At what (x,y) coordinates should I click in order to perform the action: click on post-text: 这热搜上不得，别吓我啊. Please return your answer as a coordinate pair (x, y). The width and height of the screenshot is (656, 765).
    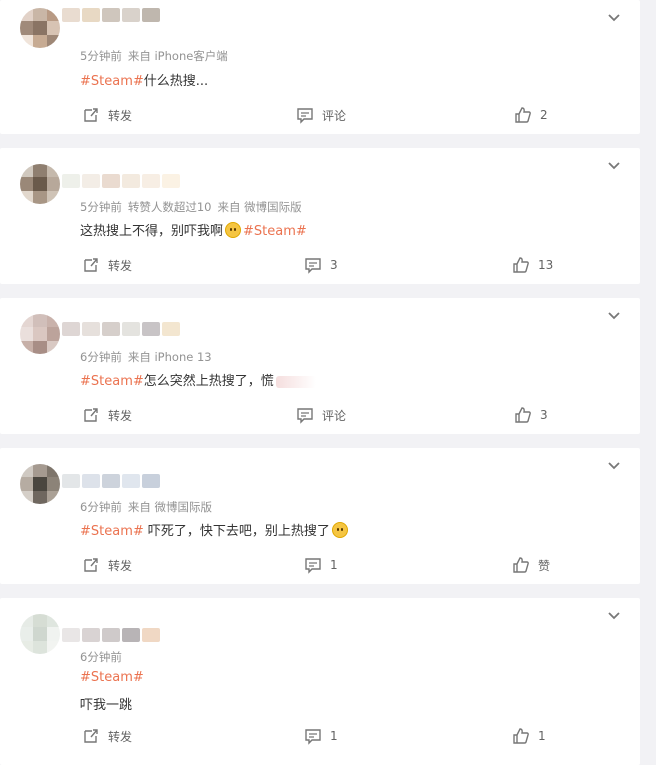
    Looking at the image, I should click on (152, 231).